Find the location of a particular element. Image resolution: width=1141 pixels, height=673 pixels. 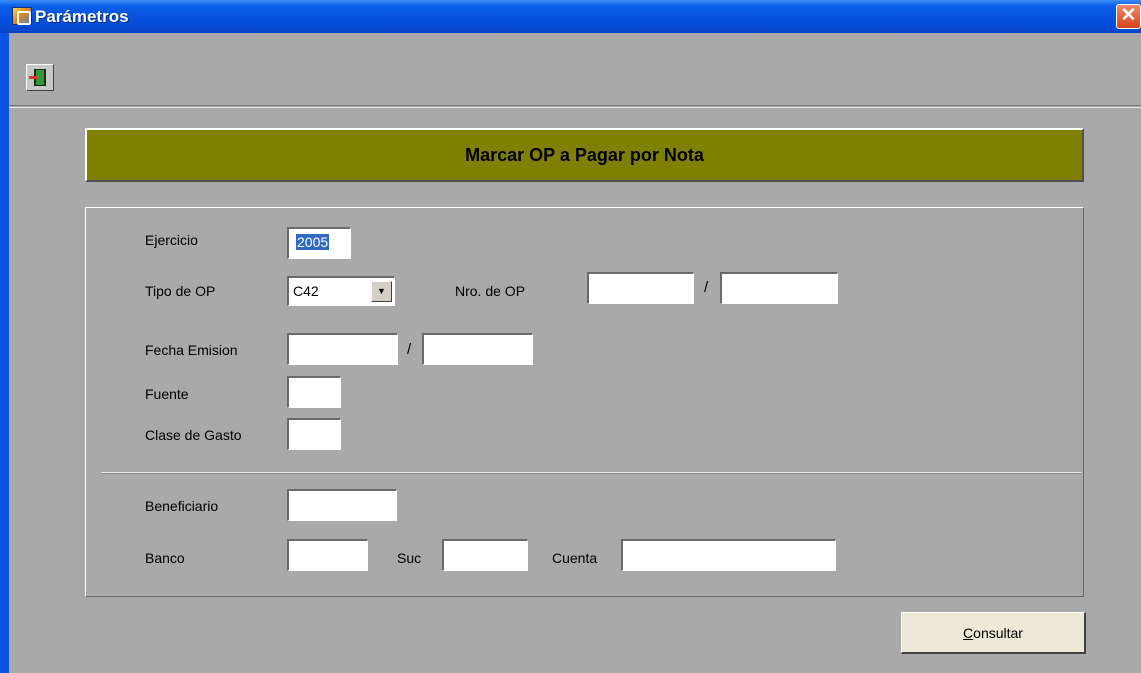

window-title: Parámetros is located at coordinates (82, 16).